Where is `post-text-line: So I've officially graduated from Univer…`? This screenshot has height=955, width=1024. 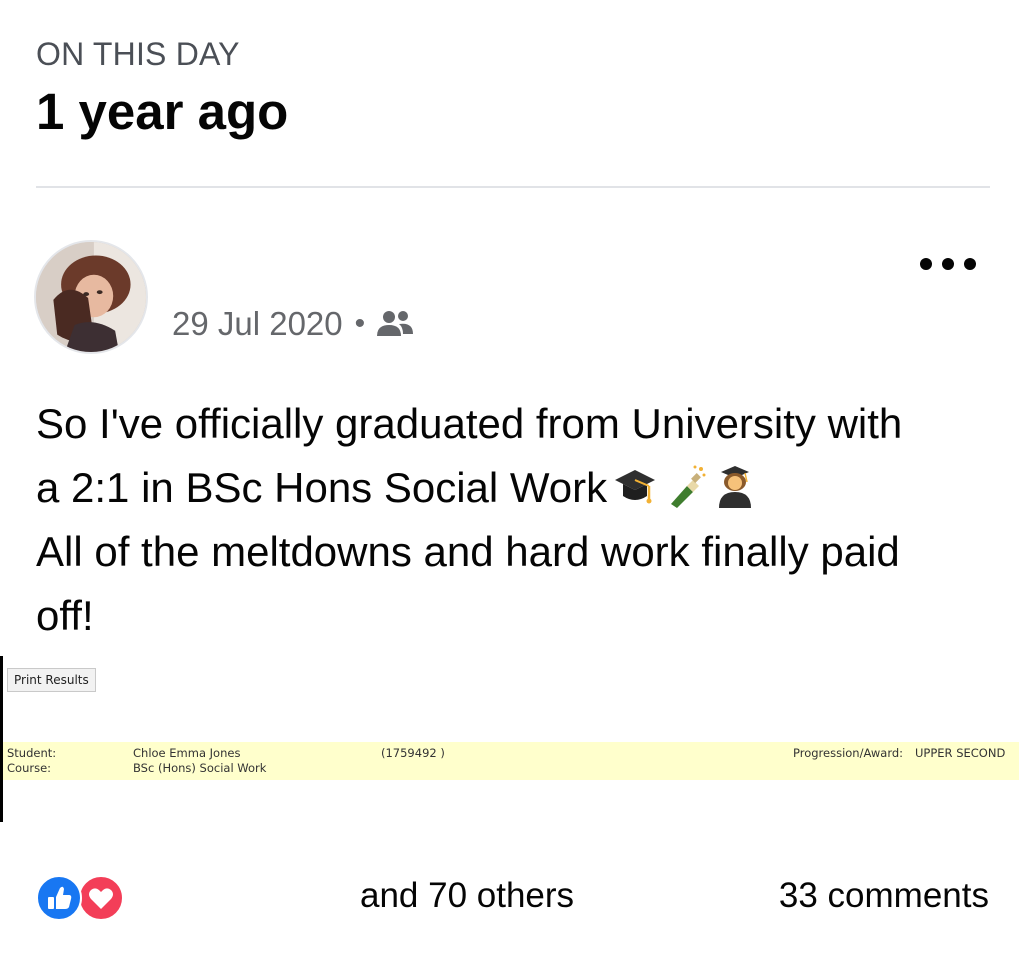
post-text-line: So I've officially graduated from Univer… is located at coordinates (469, 423).